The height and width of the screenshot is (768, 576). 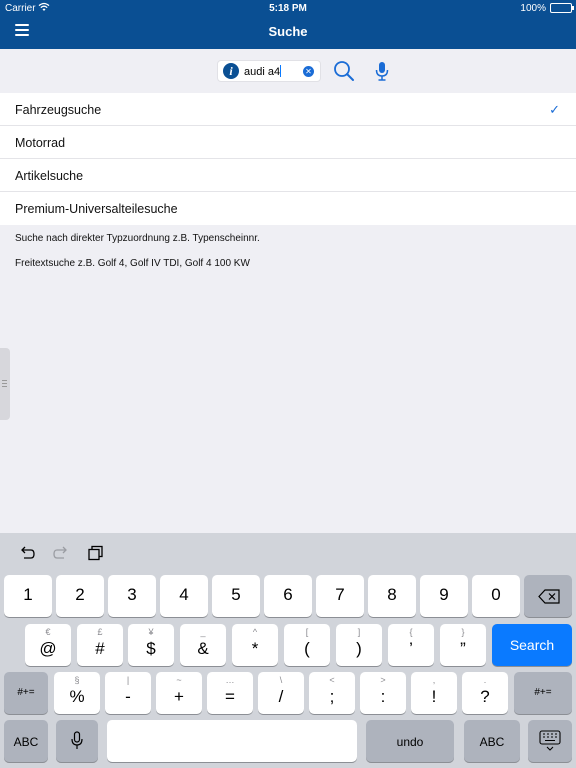 I want to click on key-label: 4, so click(x=184, y=594).